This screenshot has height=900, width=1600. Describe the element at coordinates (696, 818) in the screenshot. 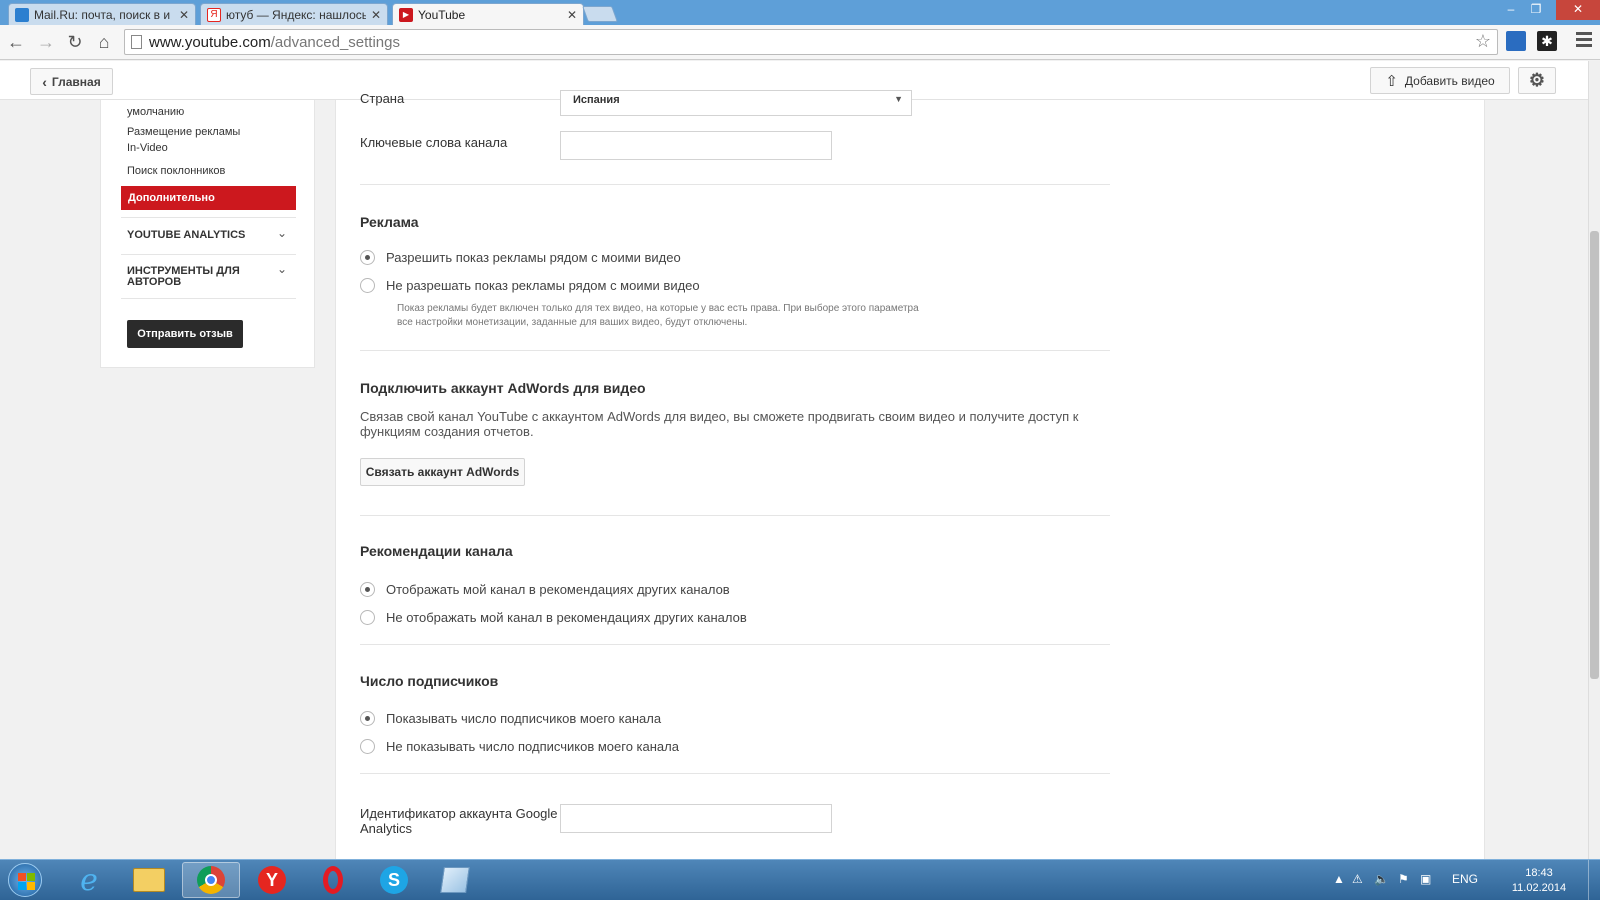

I see `analytics-id-input` at that location.